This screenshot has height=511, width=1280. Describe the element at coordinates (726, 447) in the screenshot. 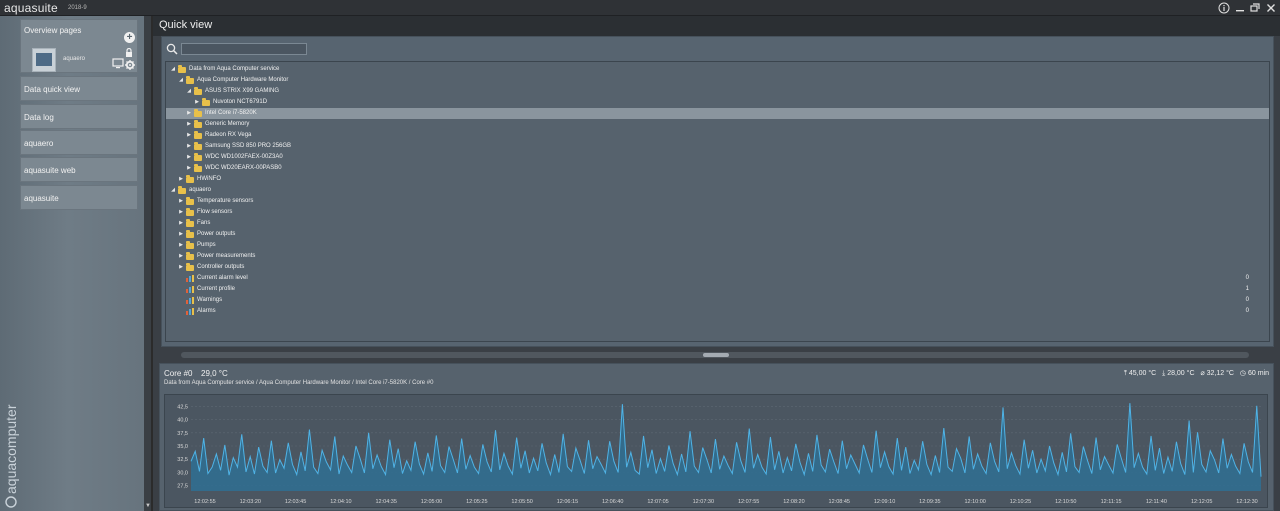

I see `series-area` at that location.